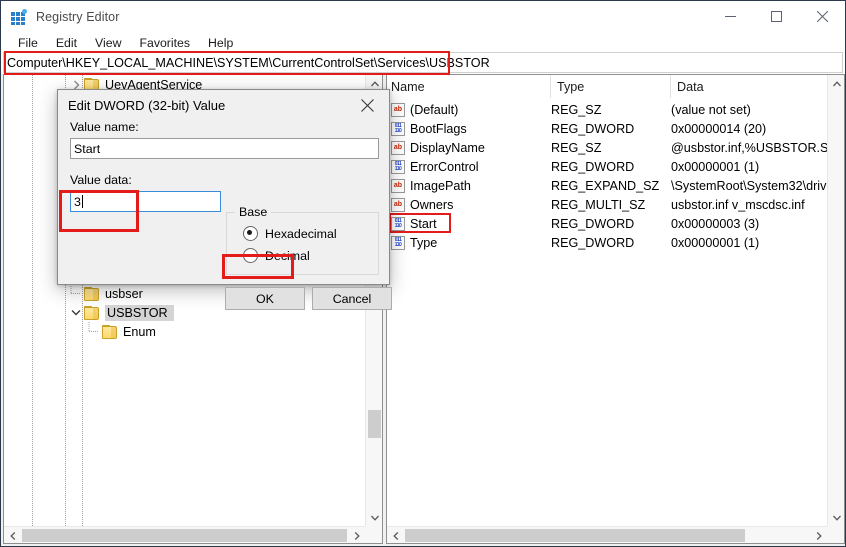  Describe the element at coordinates (19, 16) in the screenshot. I see `registry-editor-icon` at that location.